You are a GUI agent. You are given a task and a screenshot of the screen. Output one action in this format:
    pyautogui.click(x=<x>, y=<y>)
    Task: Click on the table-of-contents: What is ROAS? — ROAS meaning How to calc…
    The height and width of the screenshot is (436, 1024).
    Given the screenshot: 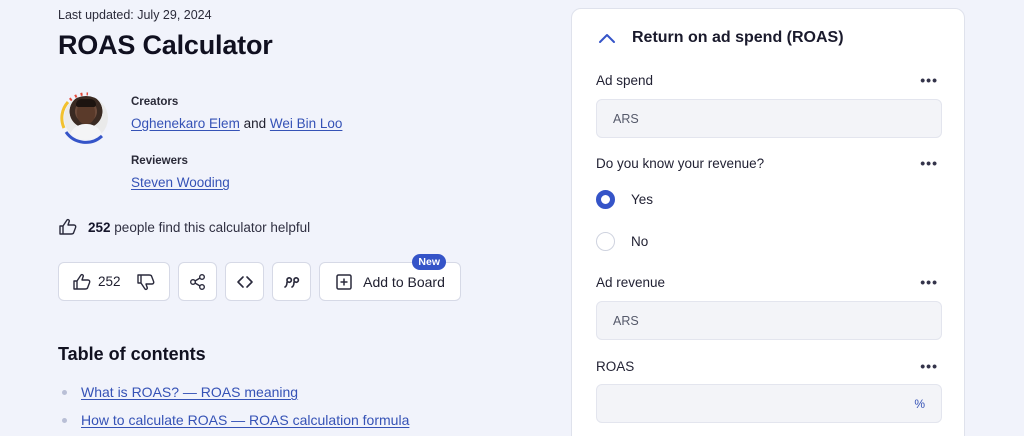 What is the action you would take?
    pyautogui.click(x=235, y=410)
    